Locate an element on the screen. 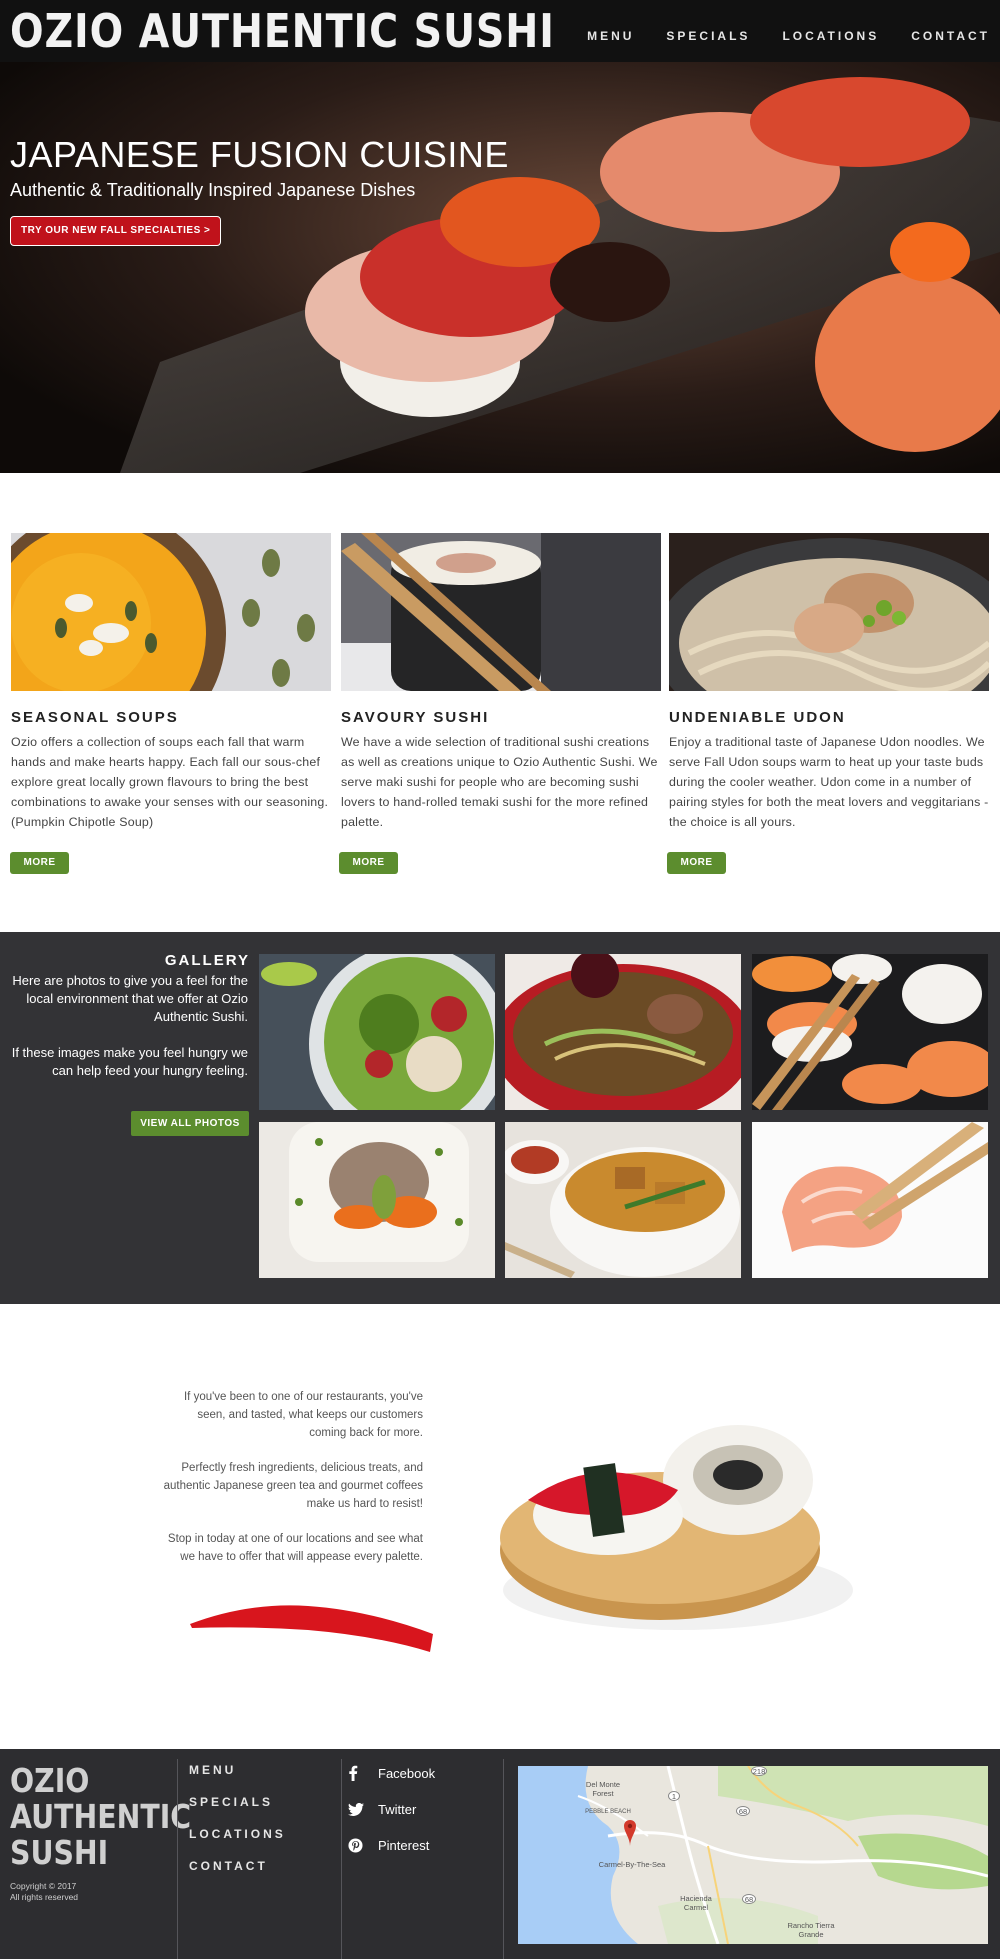 The width and height of the screenshot is (1000, 1959). pinterest-link: Pinterest is located at coordinates (391, 1845).